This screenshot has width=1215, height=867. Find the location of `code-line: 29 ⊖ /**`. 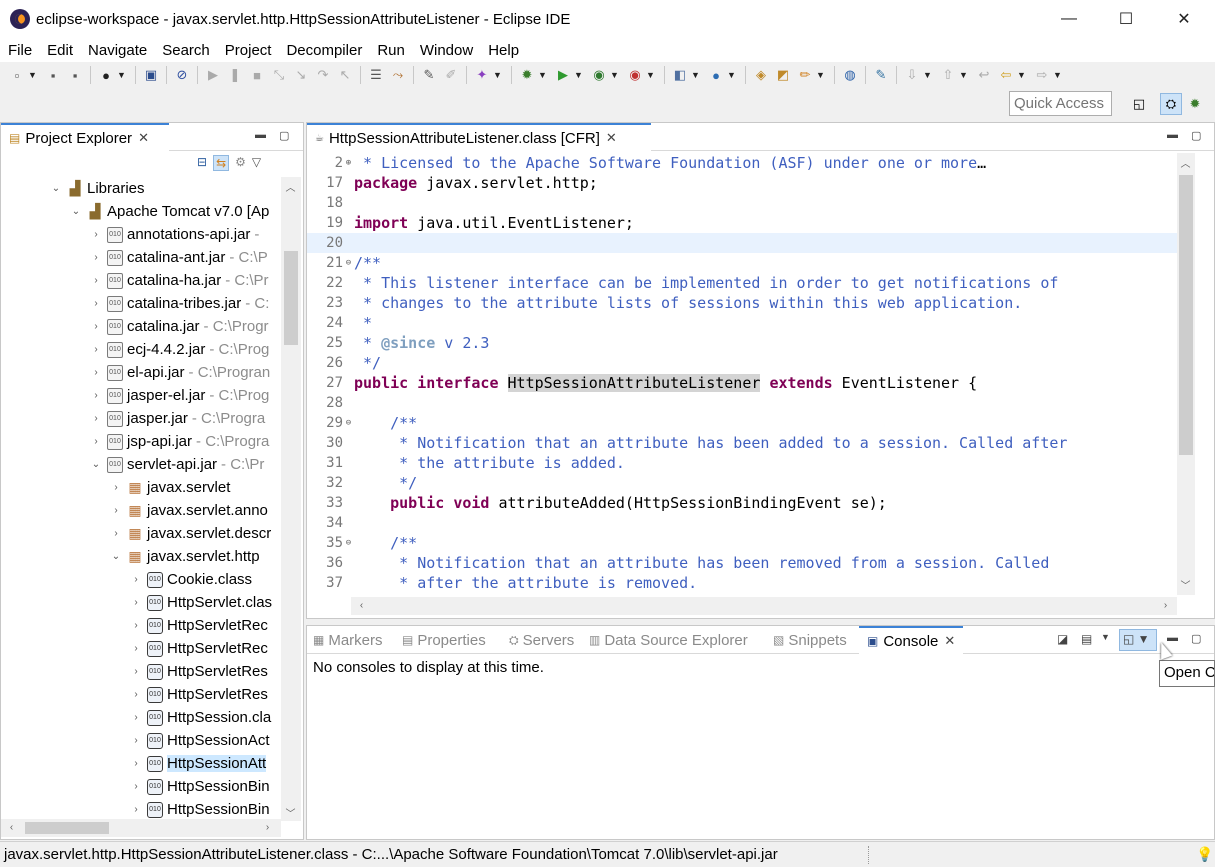

code-line: 29 ⊖ /** is located at coordinates (742, 423).